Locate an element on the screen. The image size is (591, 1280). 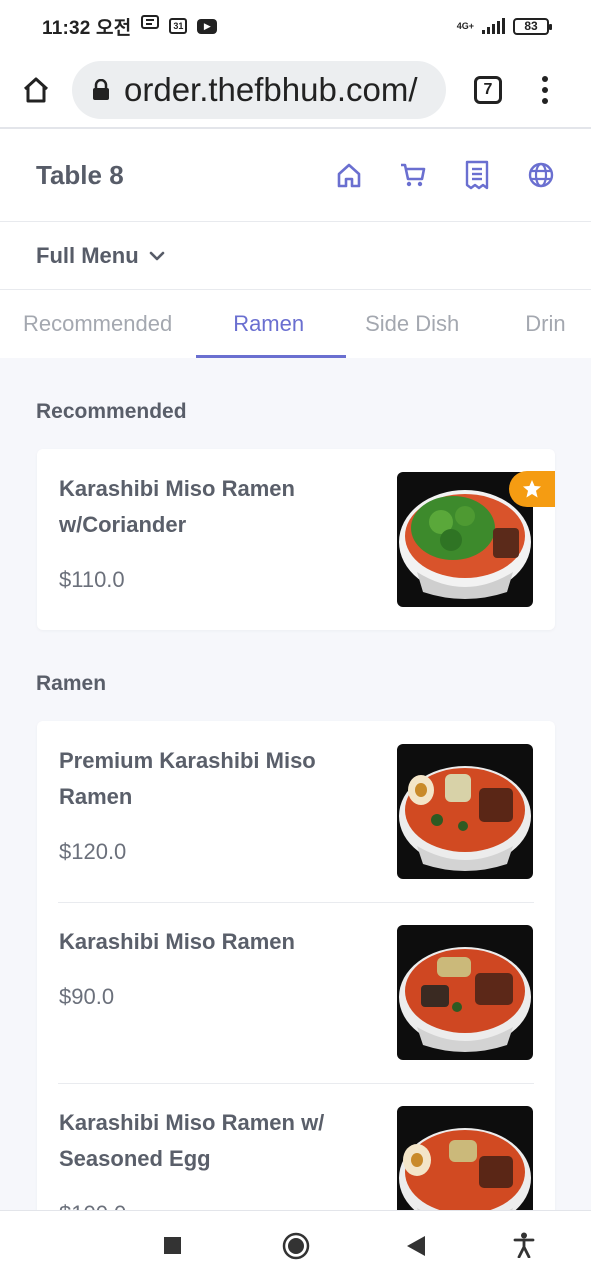
system-home-button is located at coordinates (296, 1246).